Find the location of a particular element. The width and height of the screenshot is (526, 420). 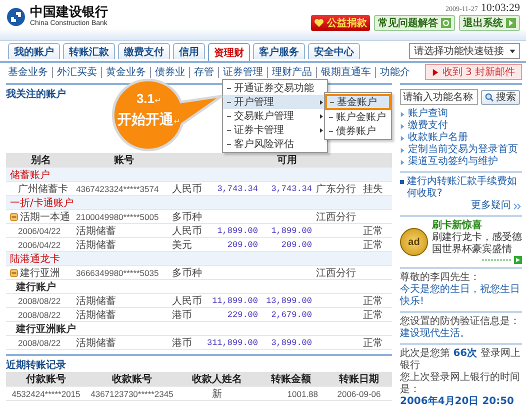

nav-tab: 我的账户 is located at coordinates (34, 51).